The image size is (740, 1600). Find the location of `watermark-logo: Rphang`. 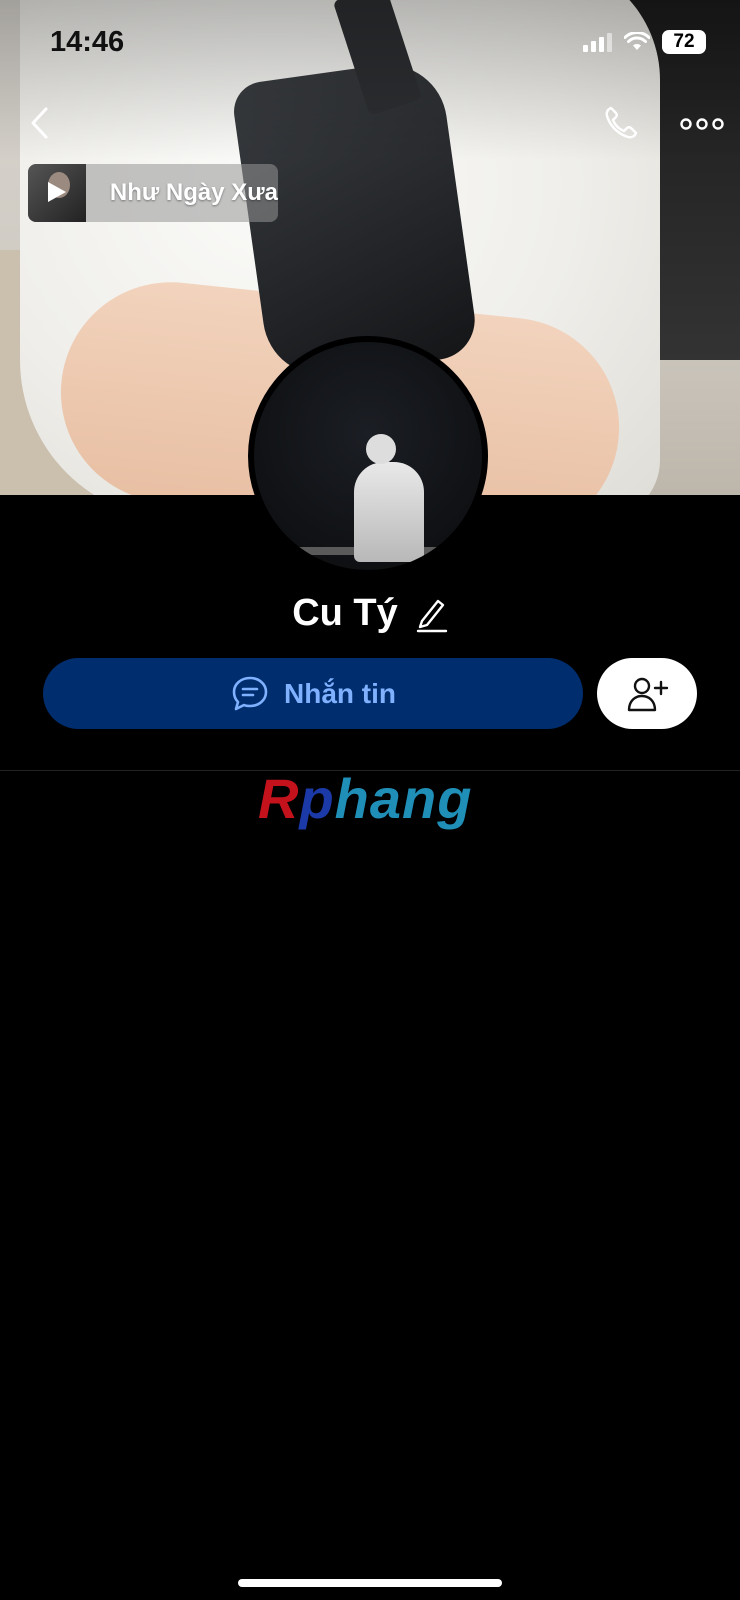

watermark-logo: Rphang is located at coordinates (365, 798).